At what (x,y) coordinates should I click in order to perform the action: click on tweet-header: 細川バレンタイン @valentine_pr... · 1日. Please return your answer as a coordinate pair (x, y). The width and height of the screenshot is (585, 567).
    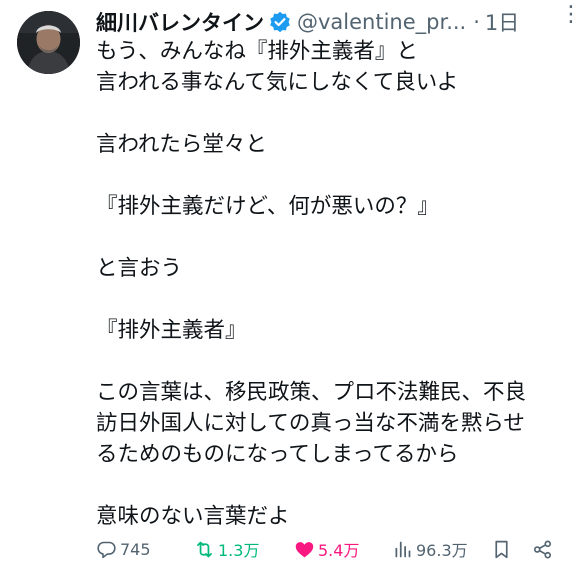
    Looking at the image, I should click on (335, 22).